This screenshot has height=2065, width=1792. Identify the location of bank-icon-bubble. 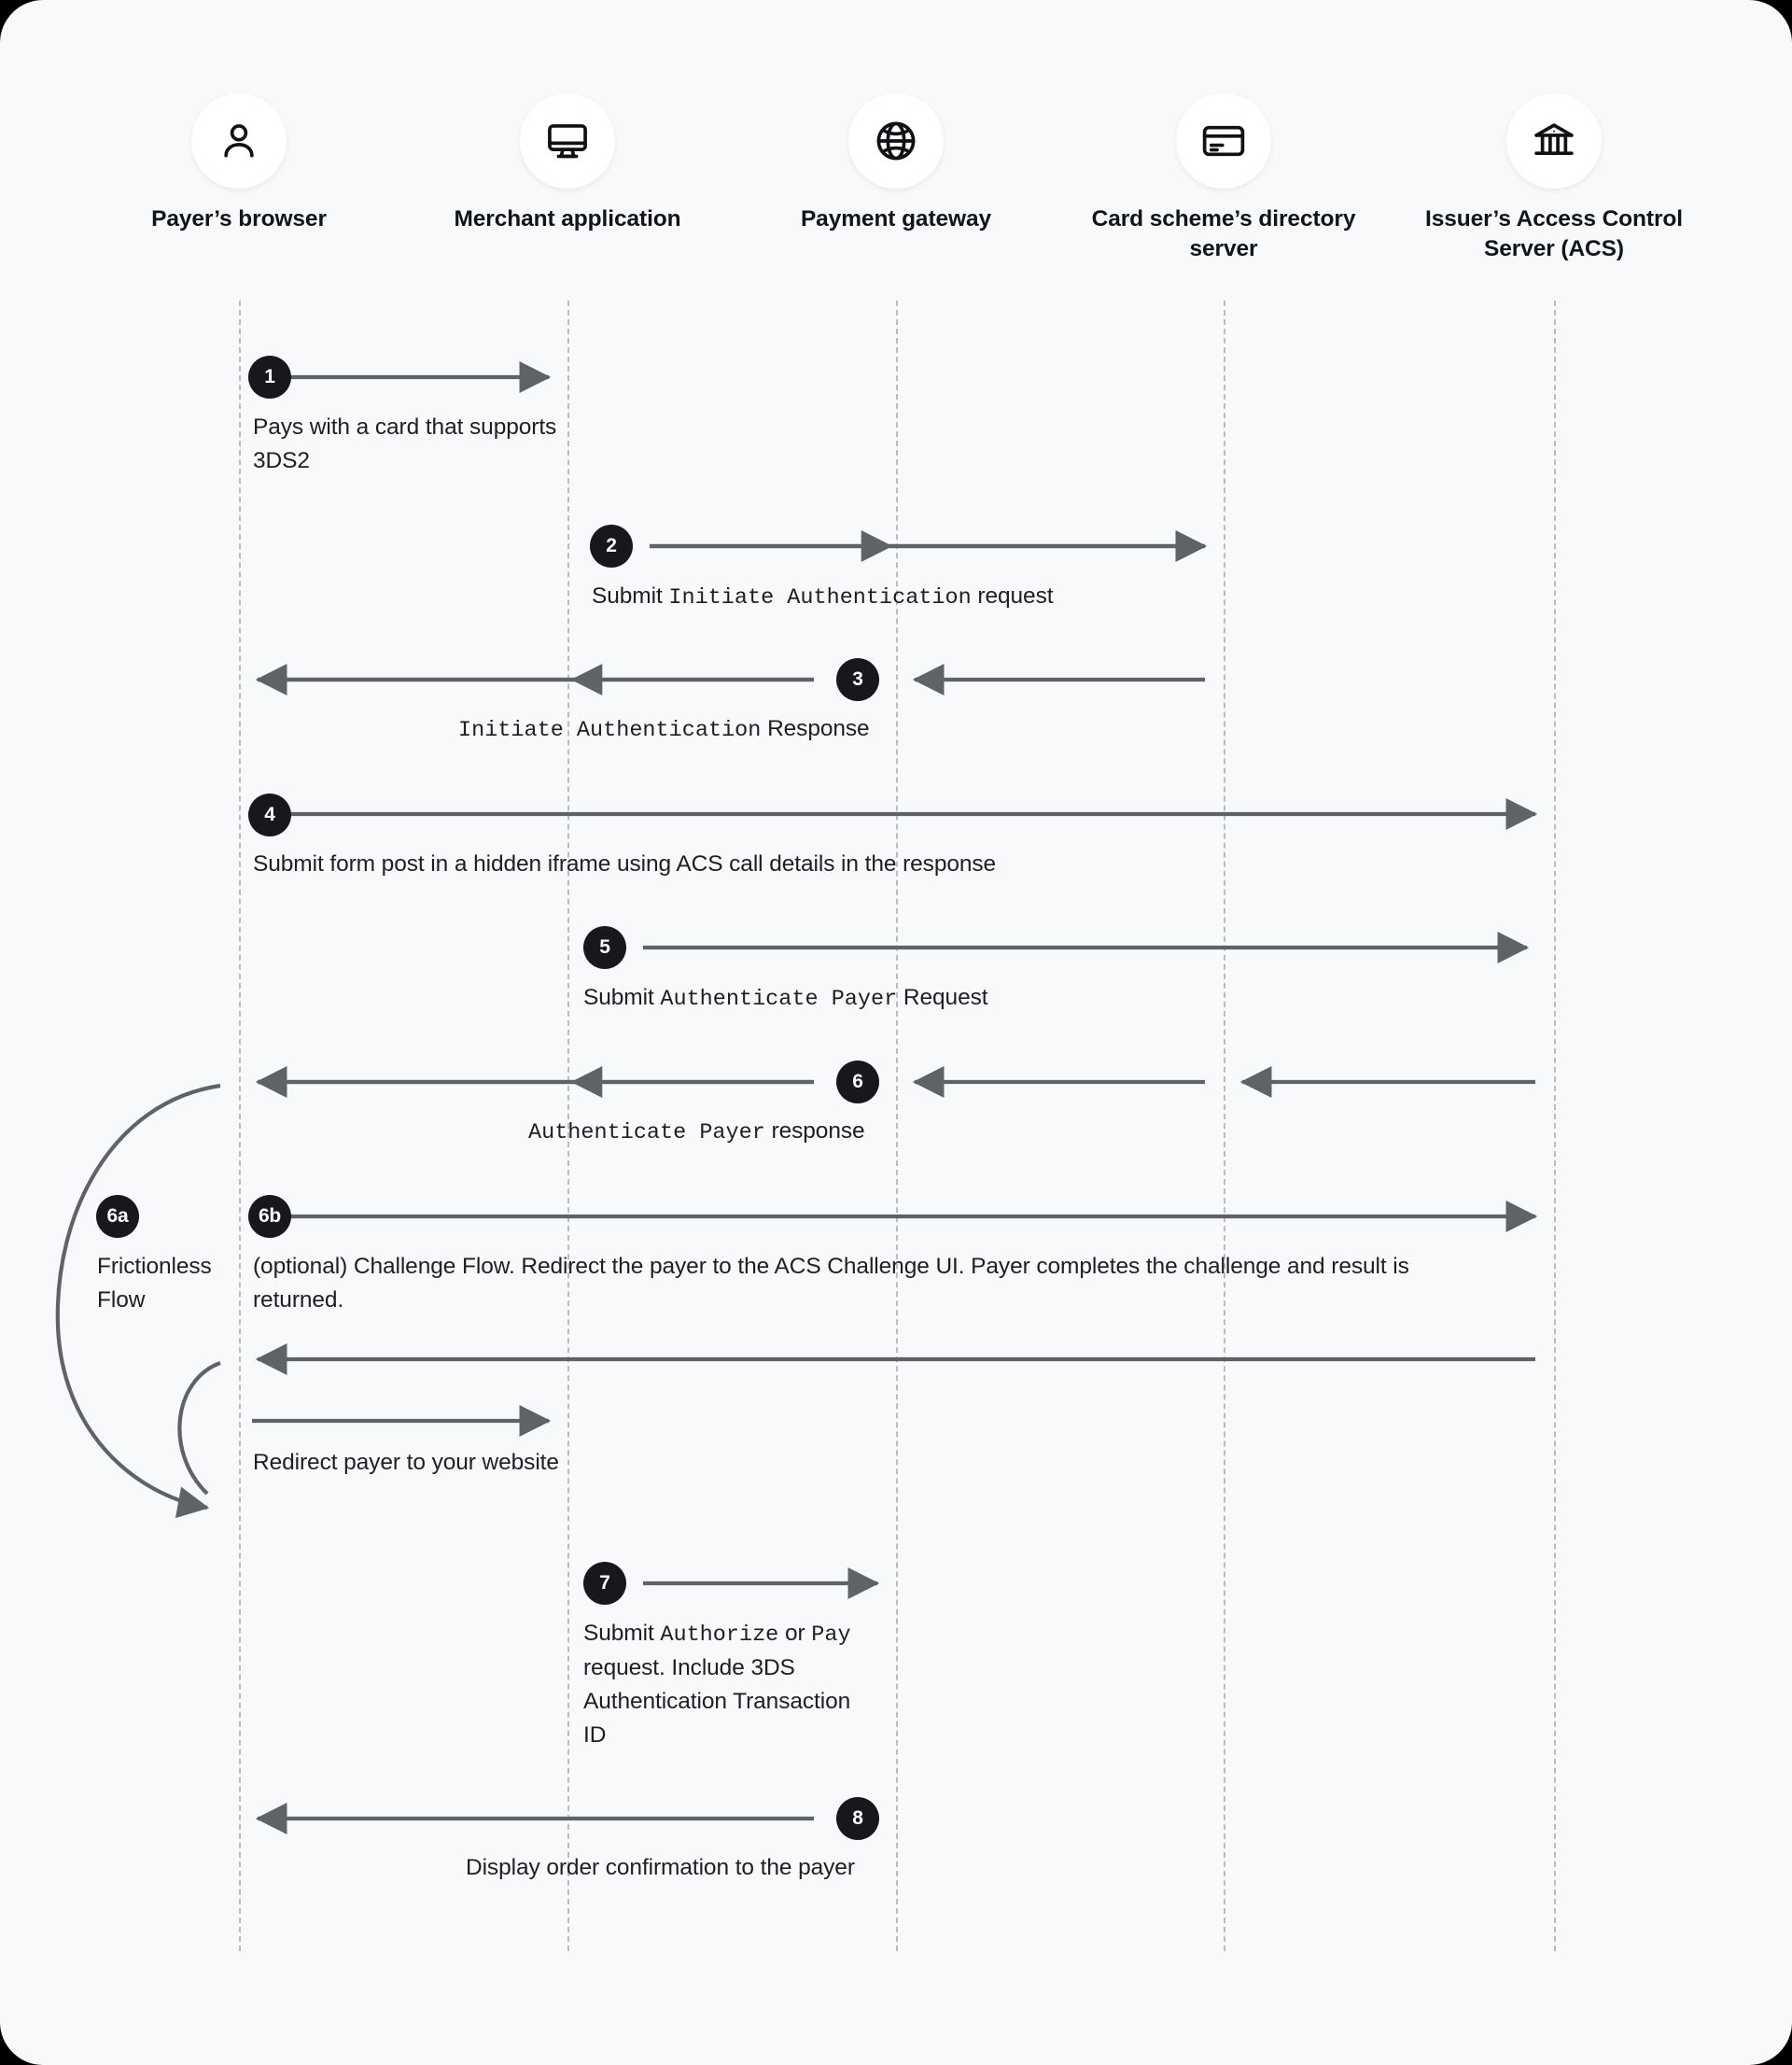
(1554, 141).